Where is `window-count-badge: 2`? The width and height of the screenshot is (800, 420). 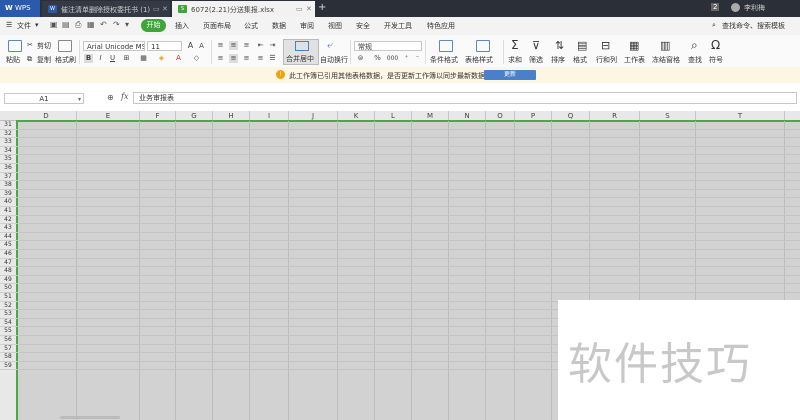 window-count-badge: 2 is located at coordinates (715, 7).